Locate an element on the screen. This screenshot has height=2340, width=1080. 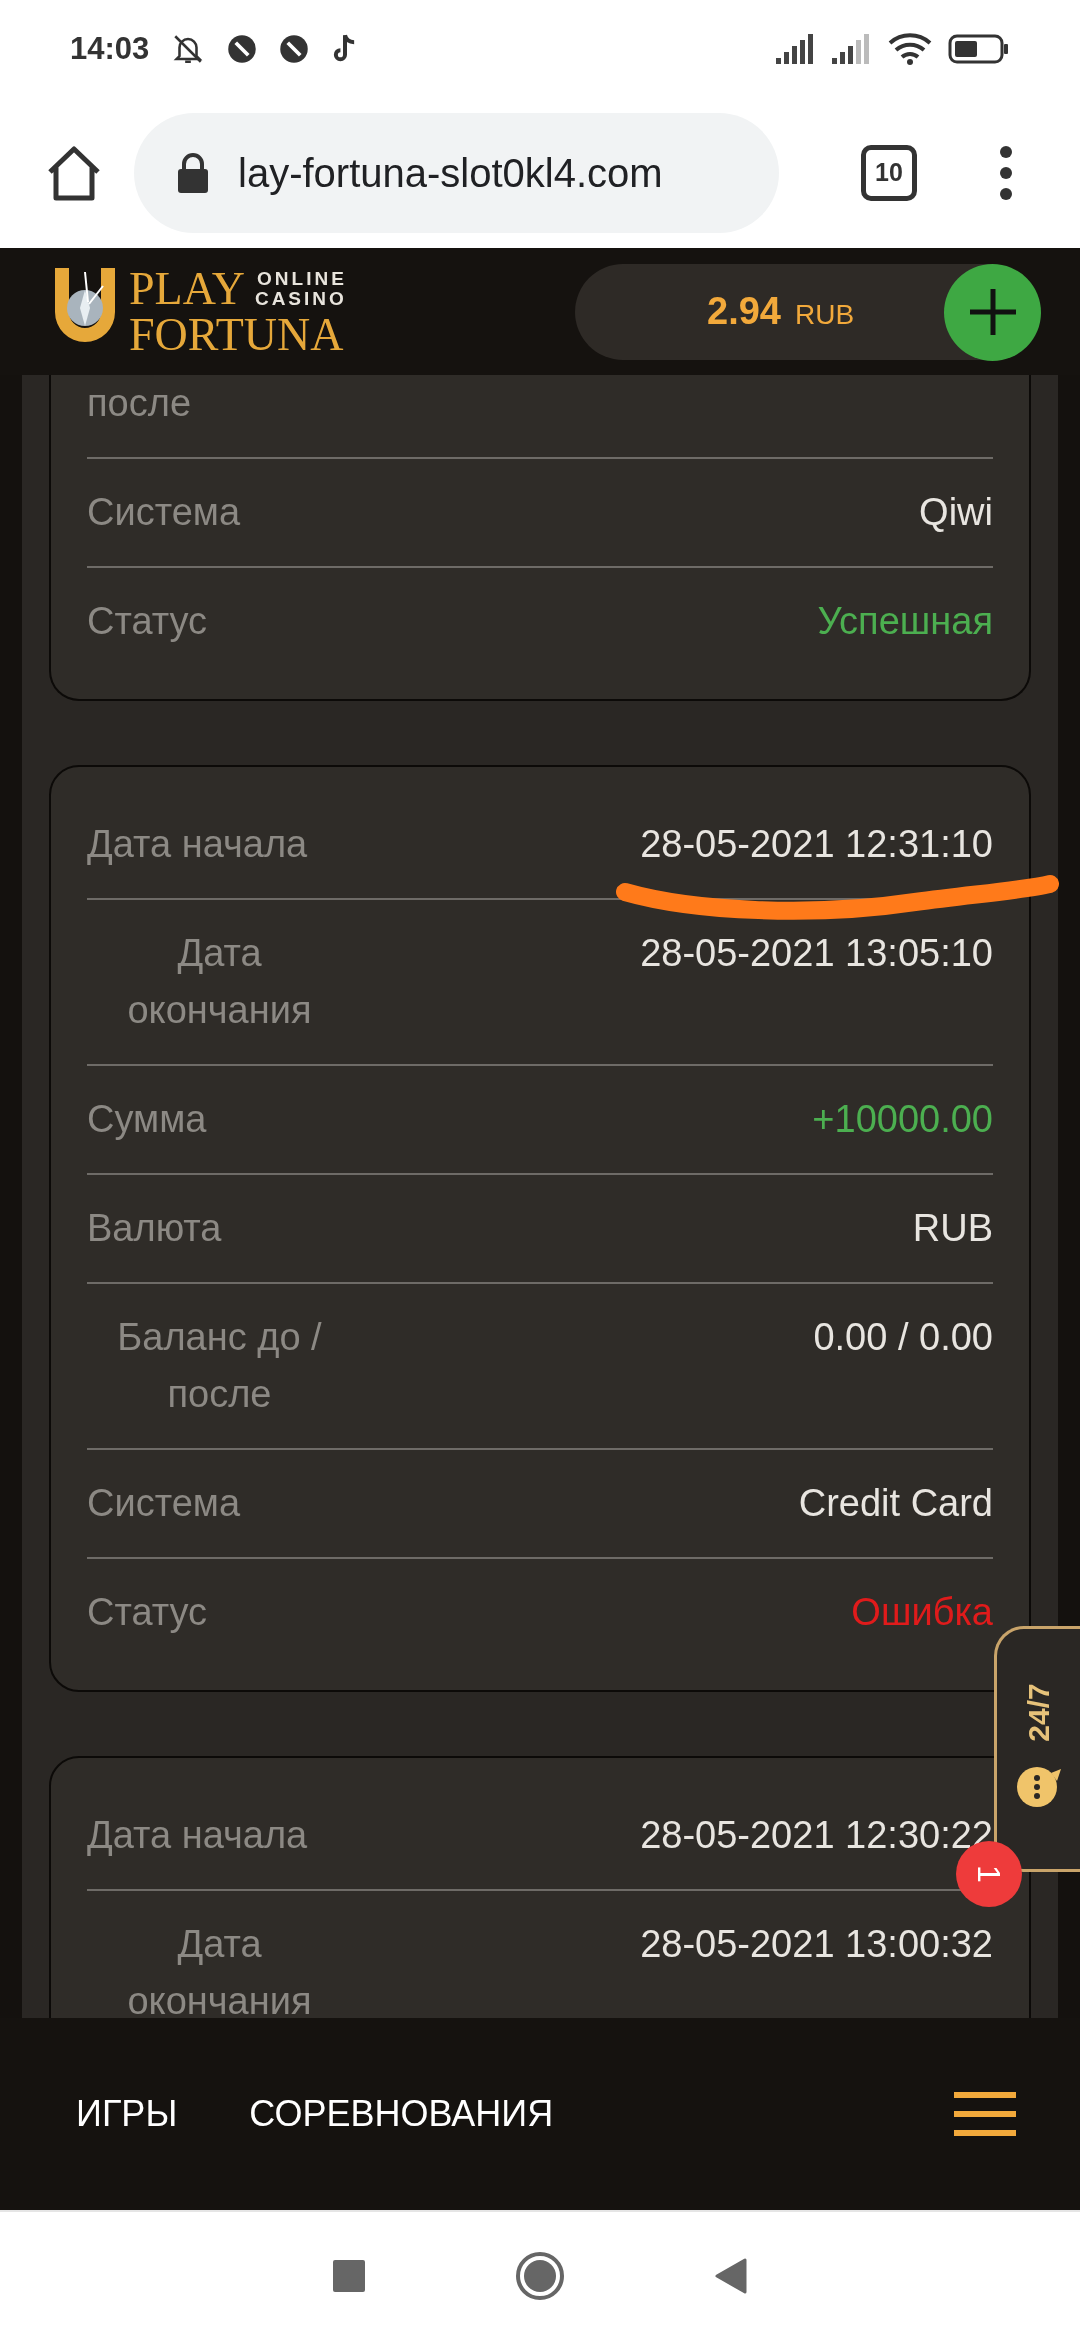
status-time: 14:03 is located at coordinates (110, 48).